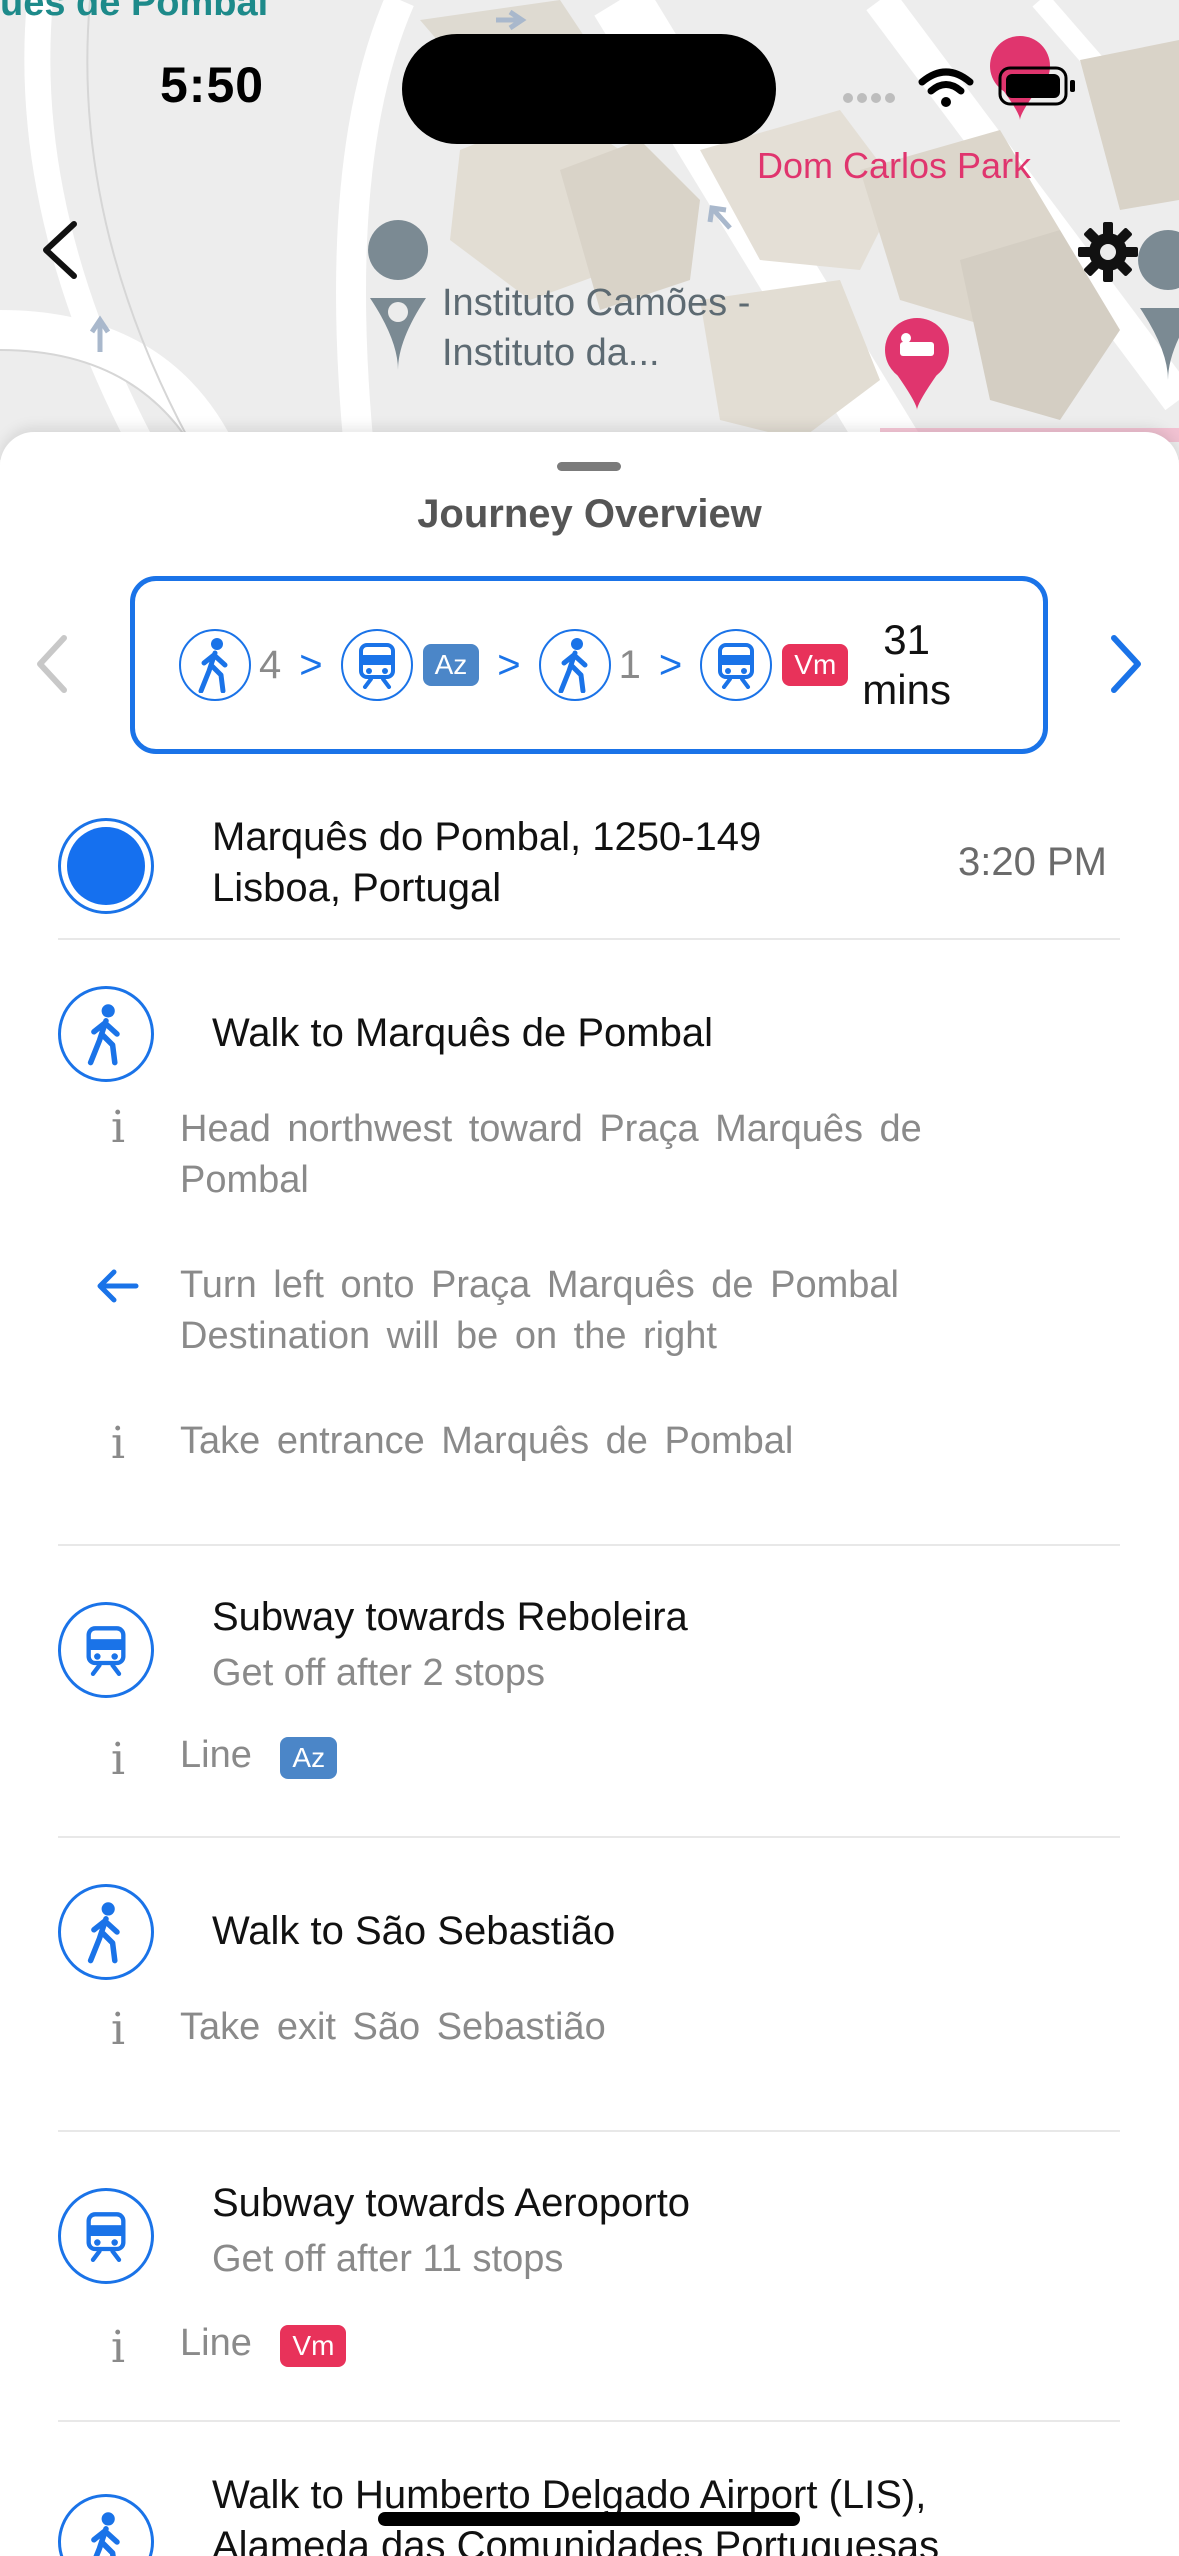  I want to click on chevron-right-icon, so click(1126, 664).